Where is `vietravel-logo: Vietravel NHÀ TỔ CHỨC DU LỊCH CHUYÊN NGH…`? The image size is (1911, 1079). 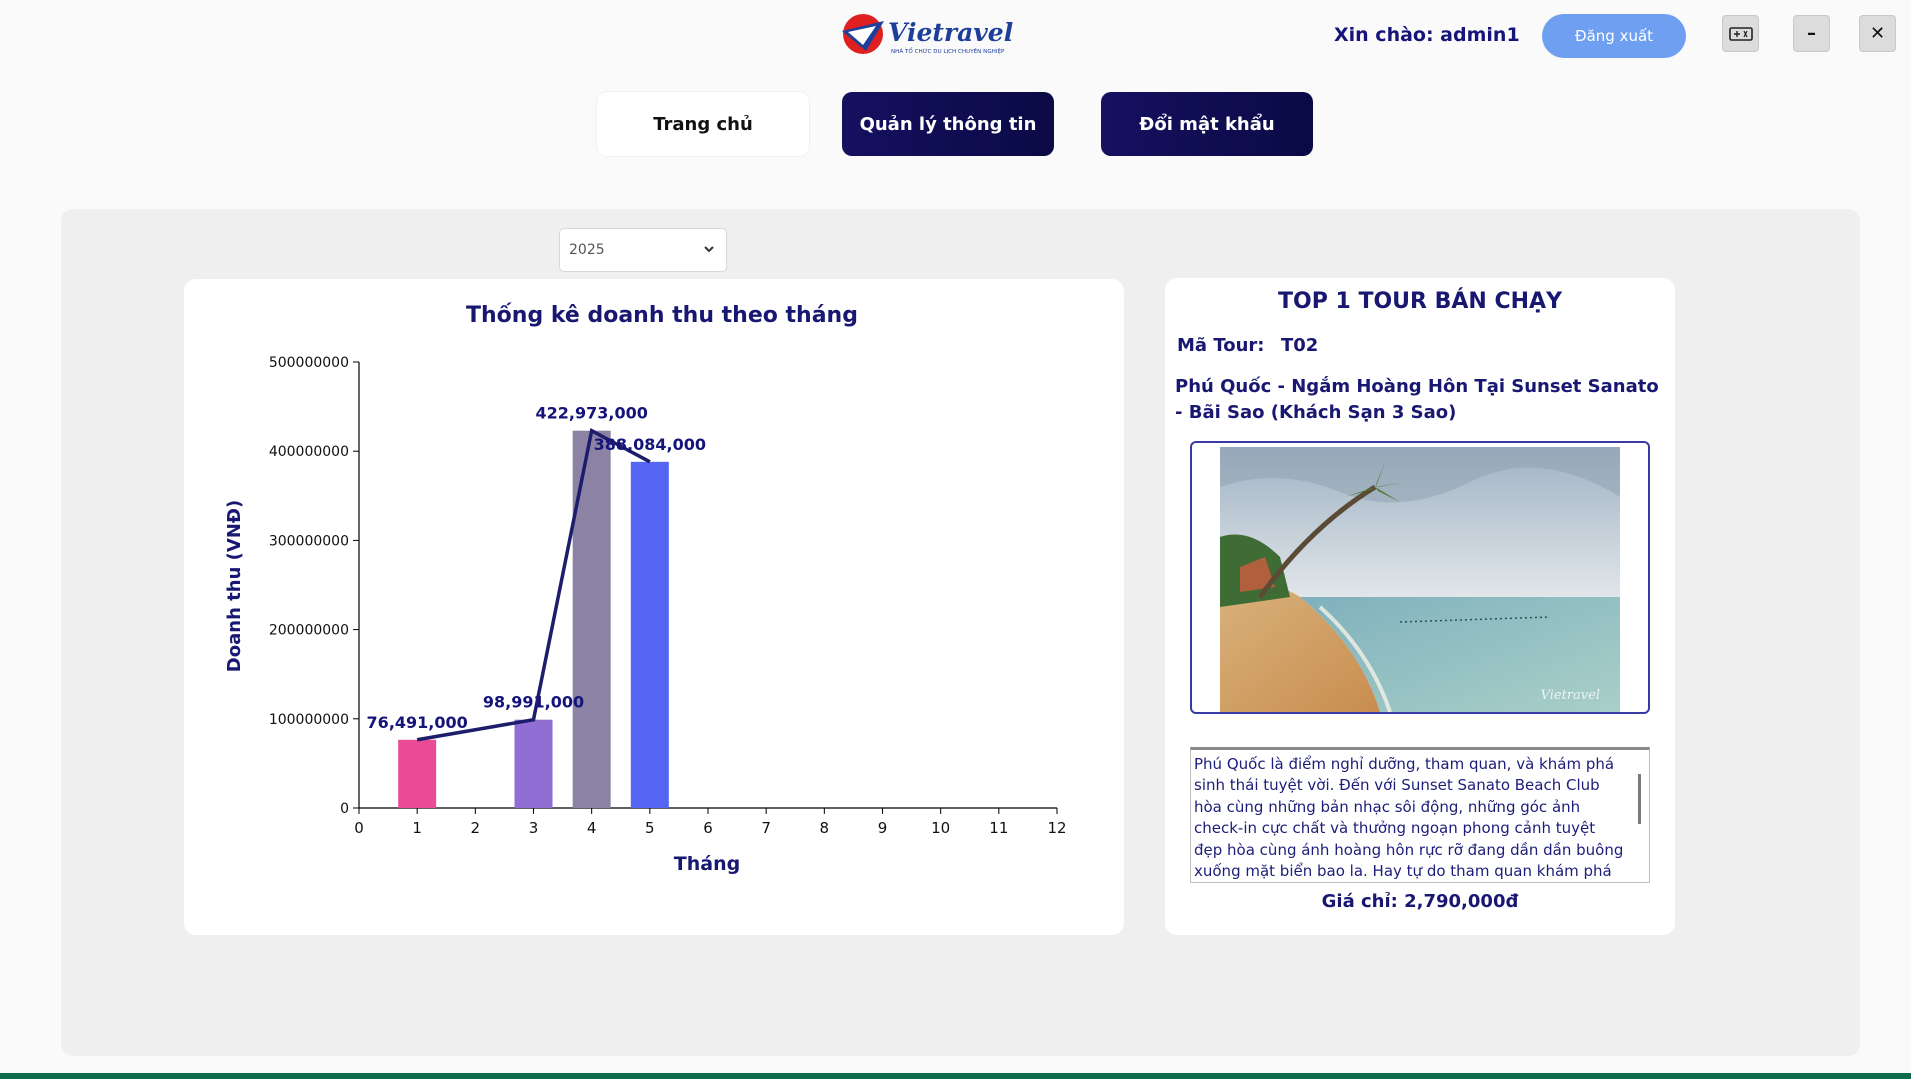
vietravel-logo: Vietravel NHÀ TỔ CHỨC DU LỊCH CHUYÊN NGH… is located at coordinates (934, 34).